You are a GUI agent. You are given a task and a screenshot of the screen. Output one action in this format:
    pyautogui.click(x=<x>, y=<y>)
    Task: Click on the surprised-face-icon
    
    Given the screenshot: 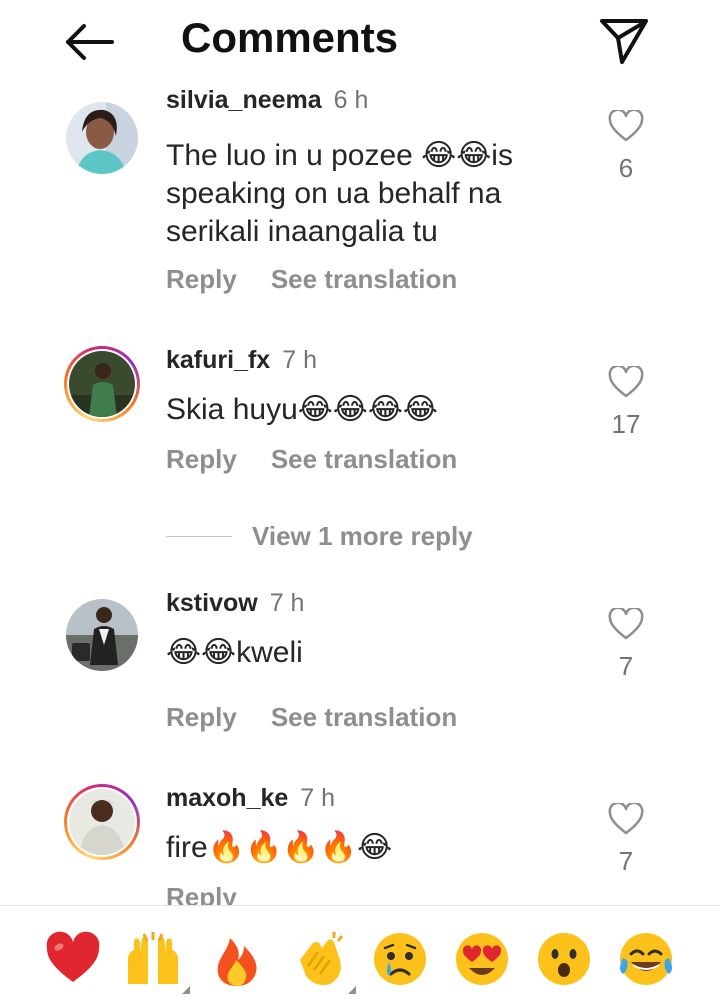 What is the action you would take?
    pyautogui.click(x=564, y=959)
    